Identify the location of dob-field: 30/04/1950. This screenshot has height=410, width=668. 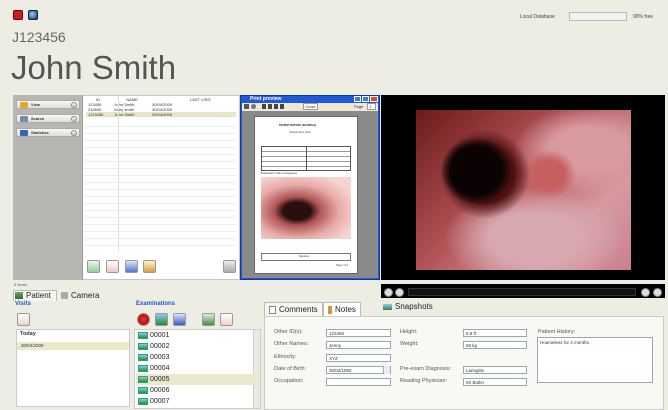
(358, 370).